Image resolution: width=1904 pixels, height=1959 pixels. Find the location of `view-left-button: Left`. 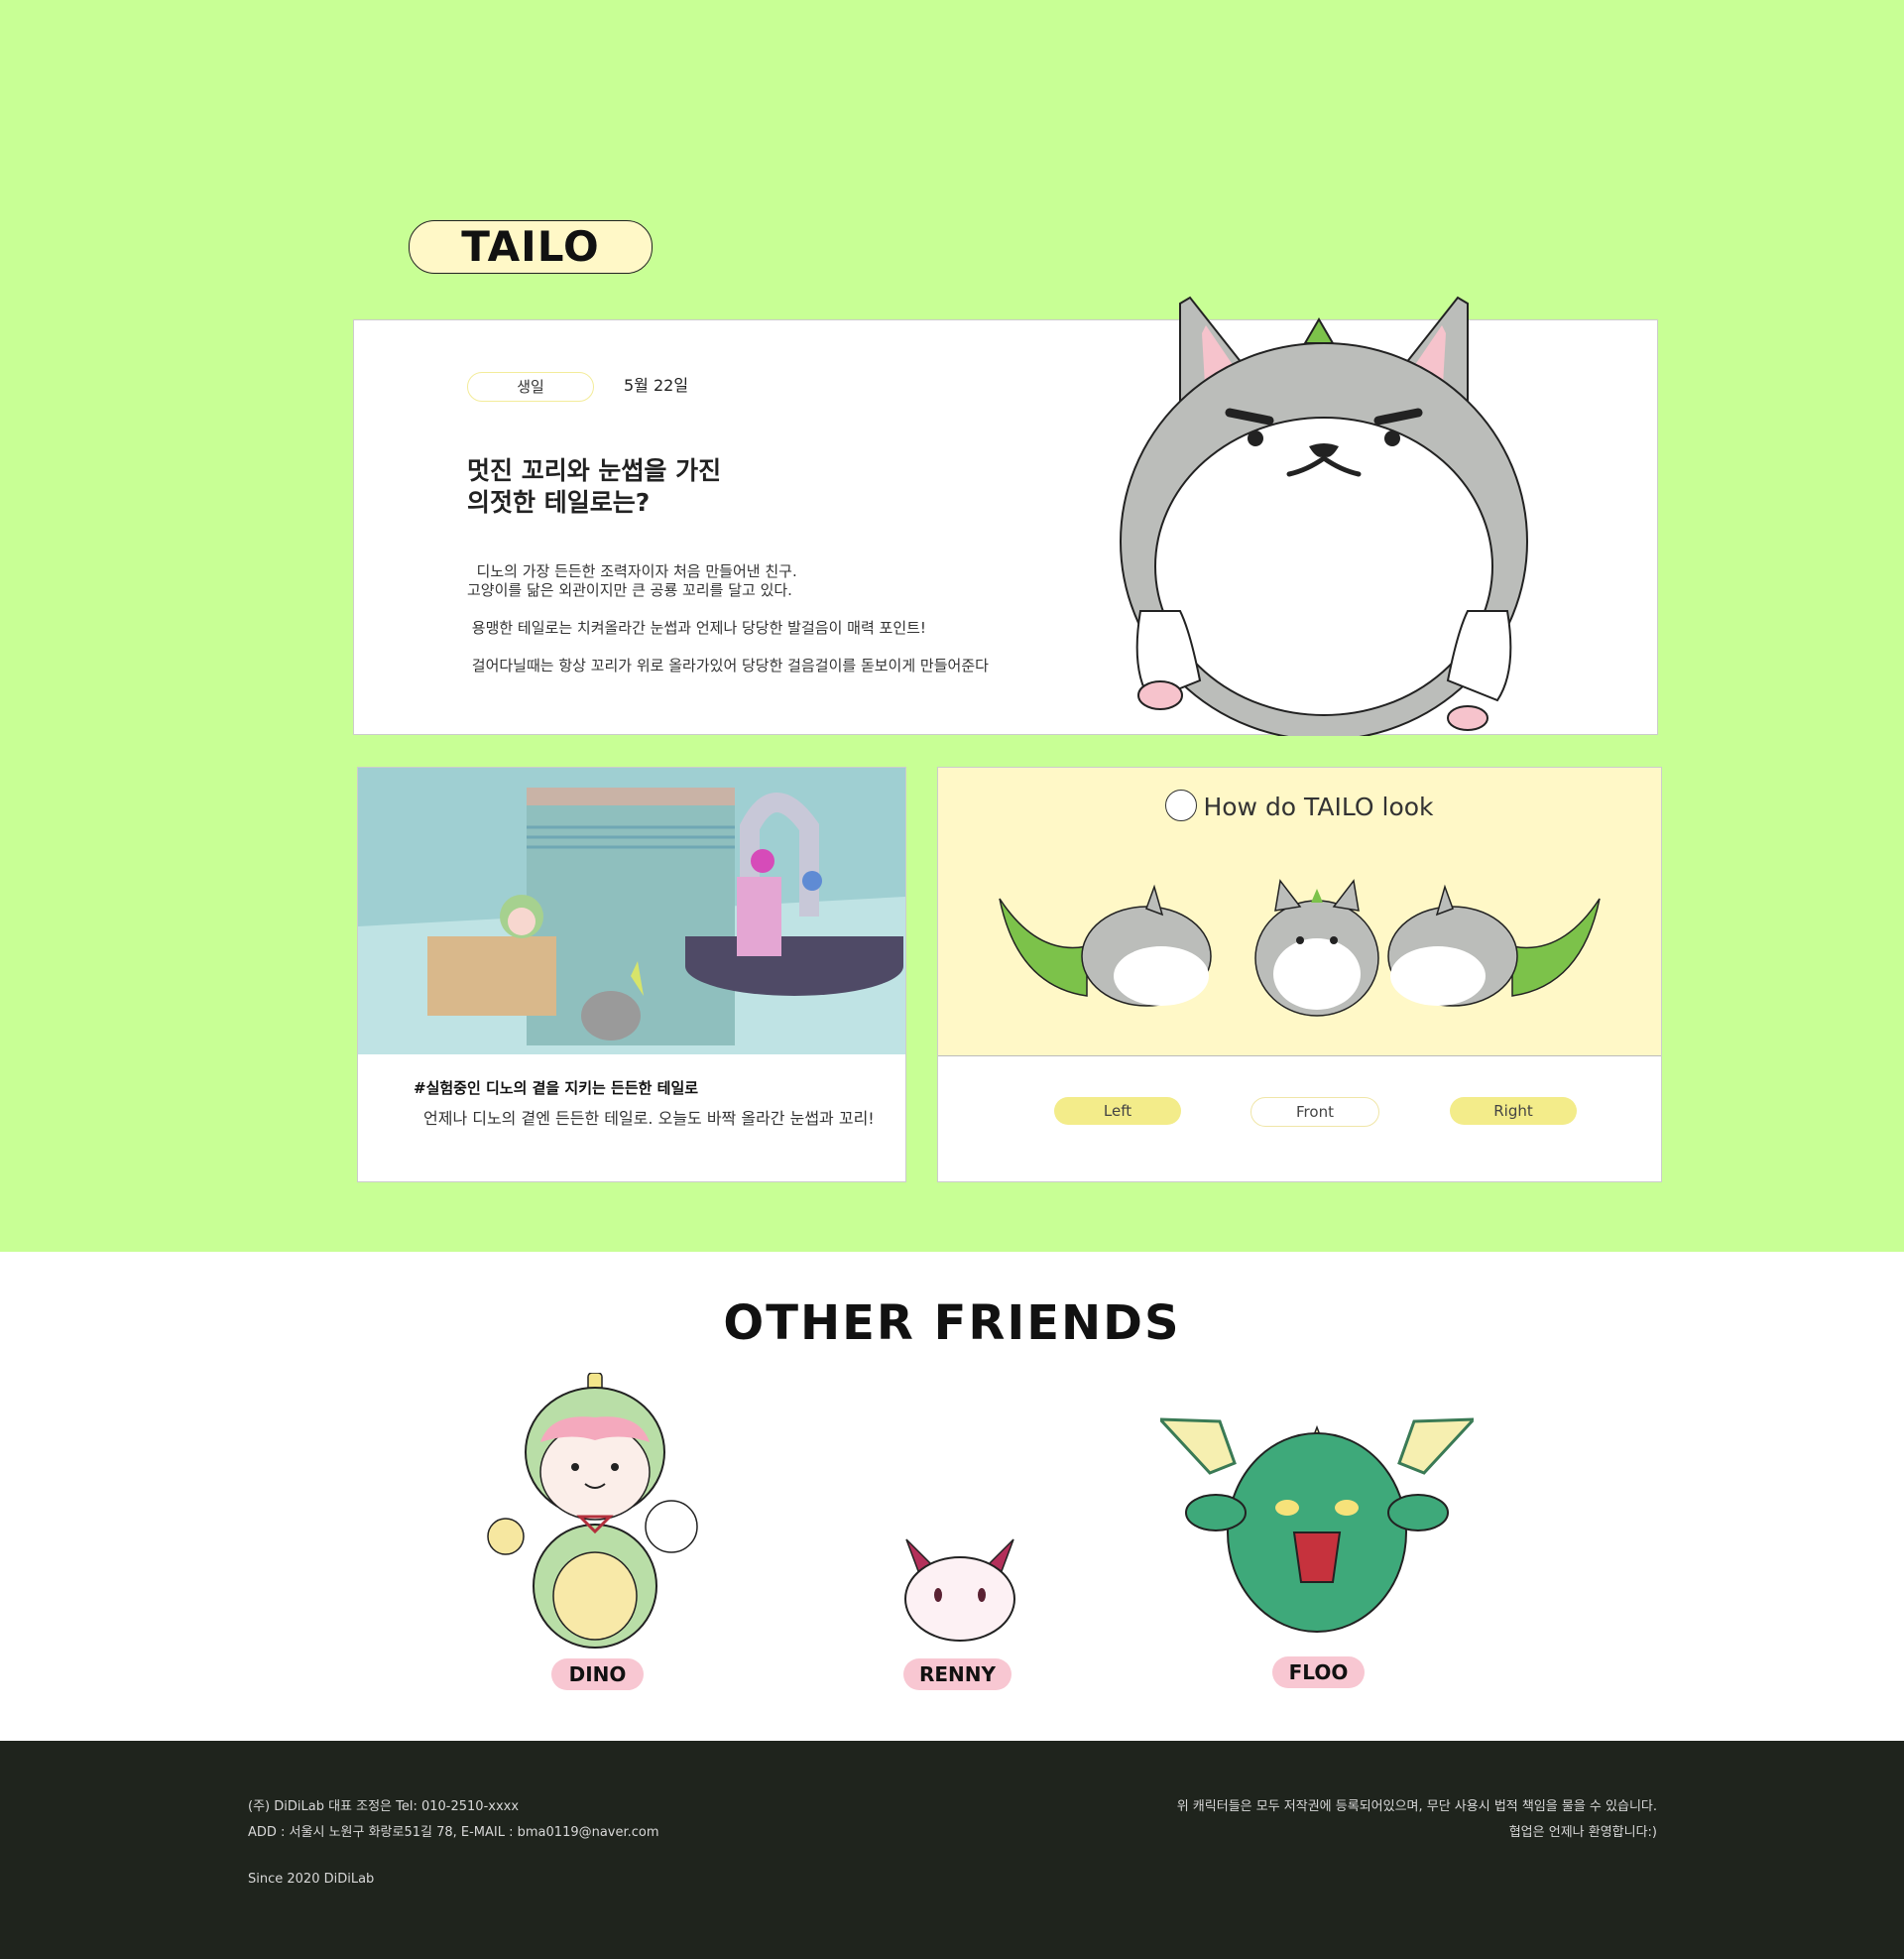

view-left-button: Left is located at coordinates (1117, 1111).